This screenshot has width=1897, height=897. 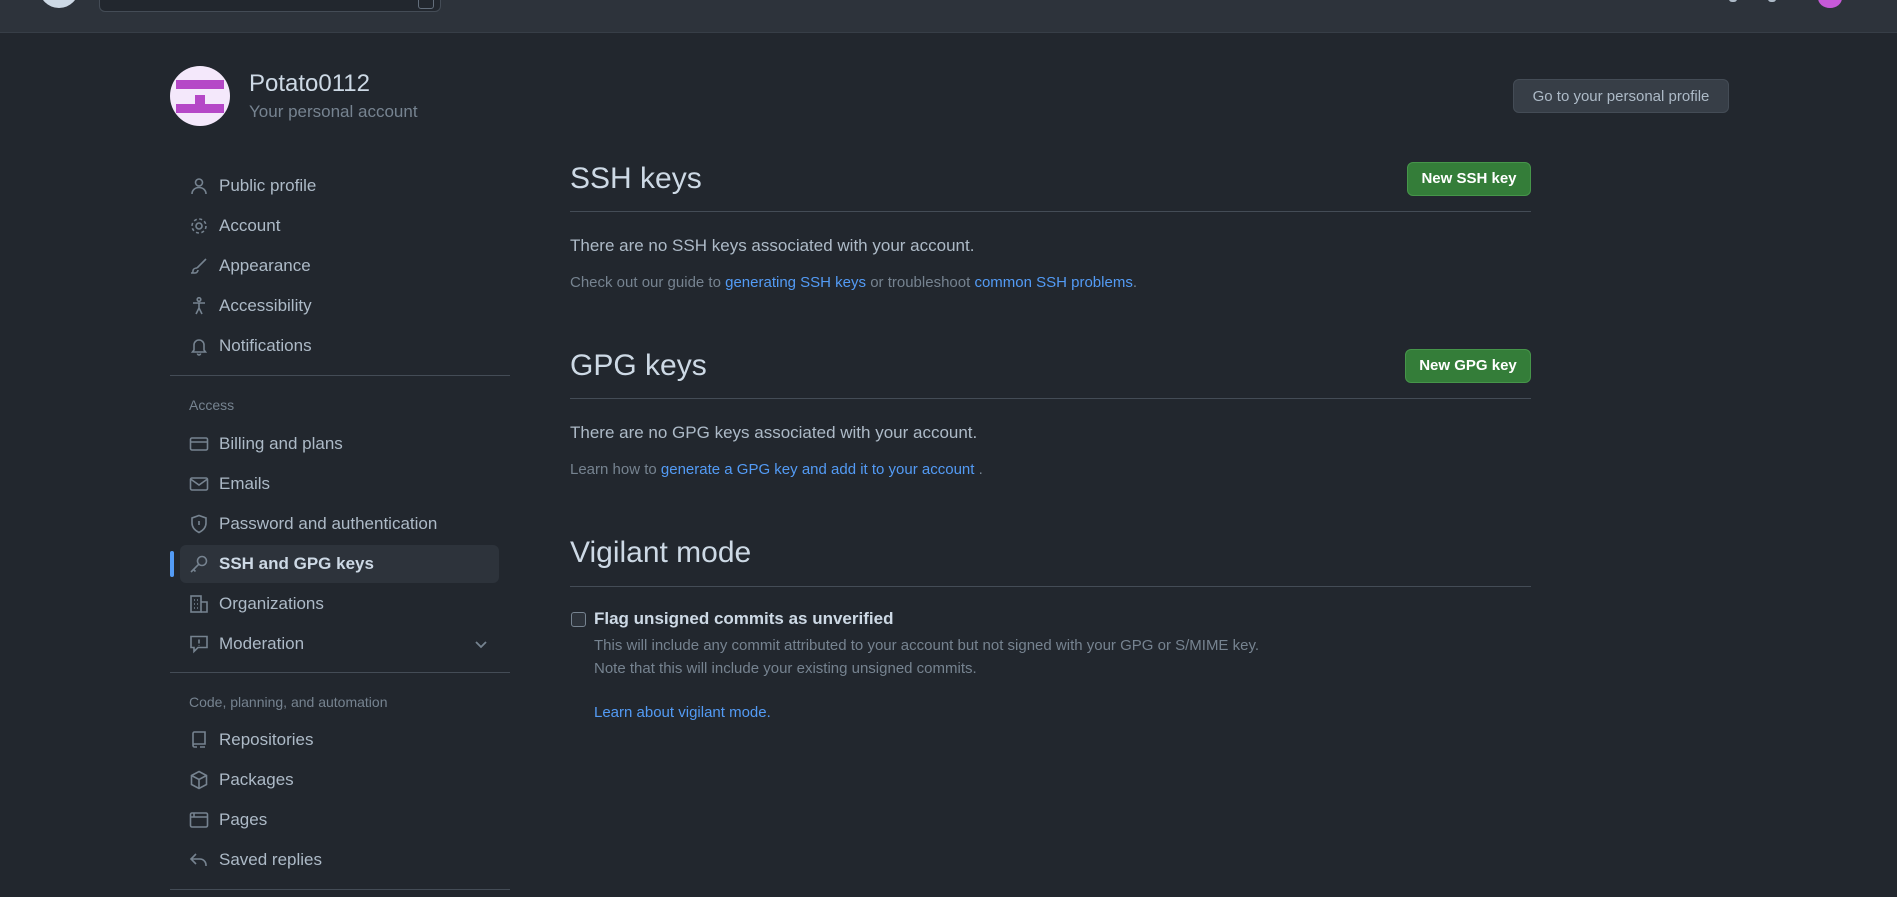 I want to click on slash-shortcut-icon, so click(x=426, y=4).